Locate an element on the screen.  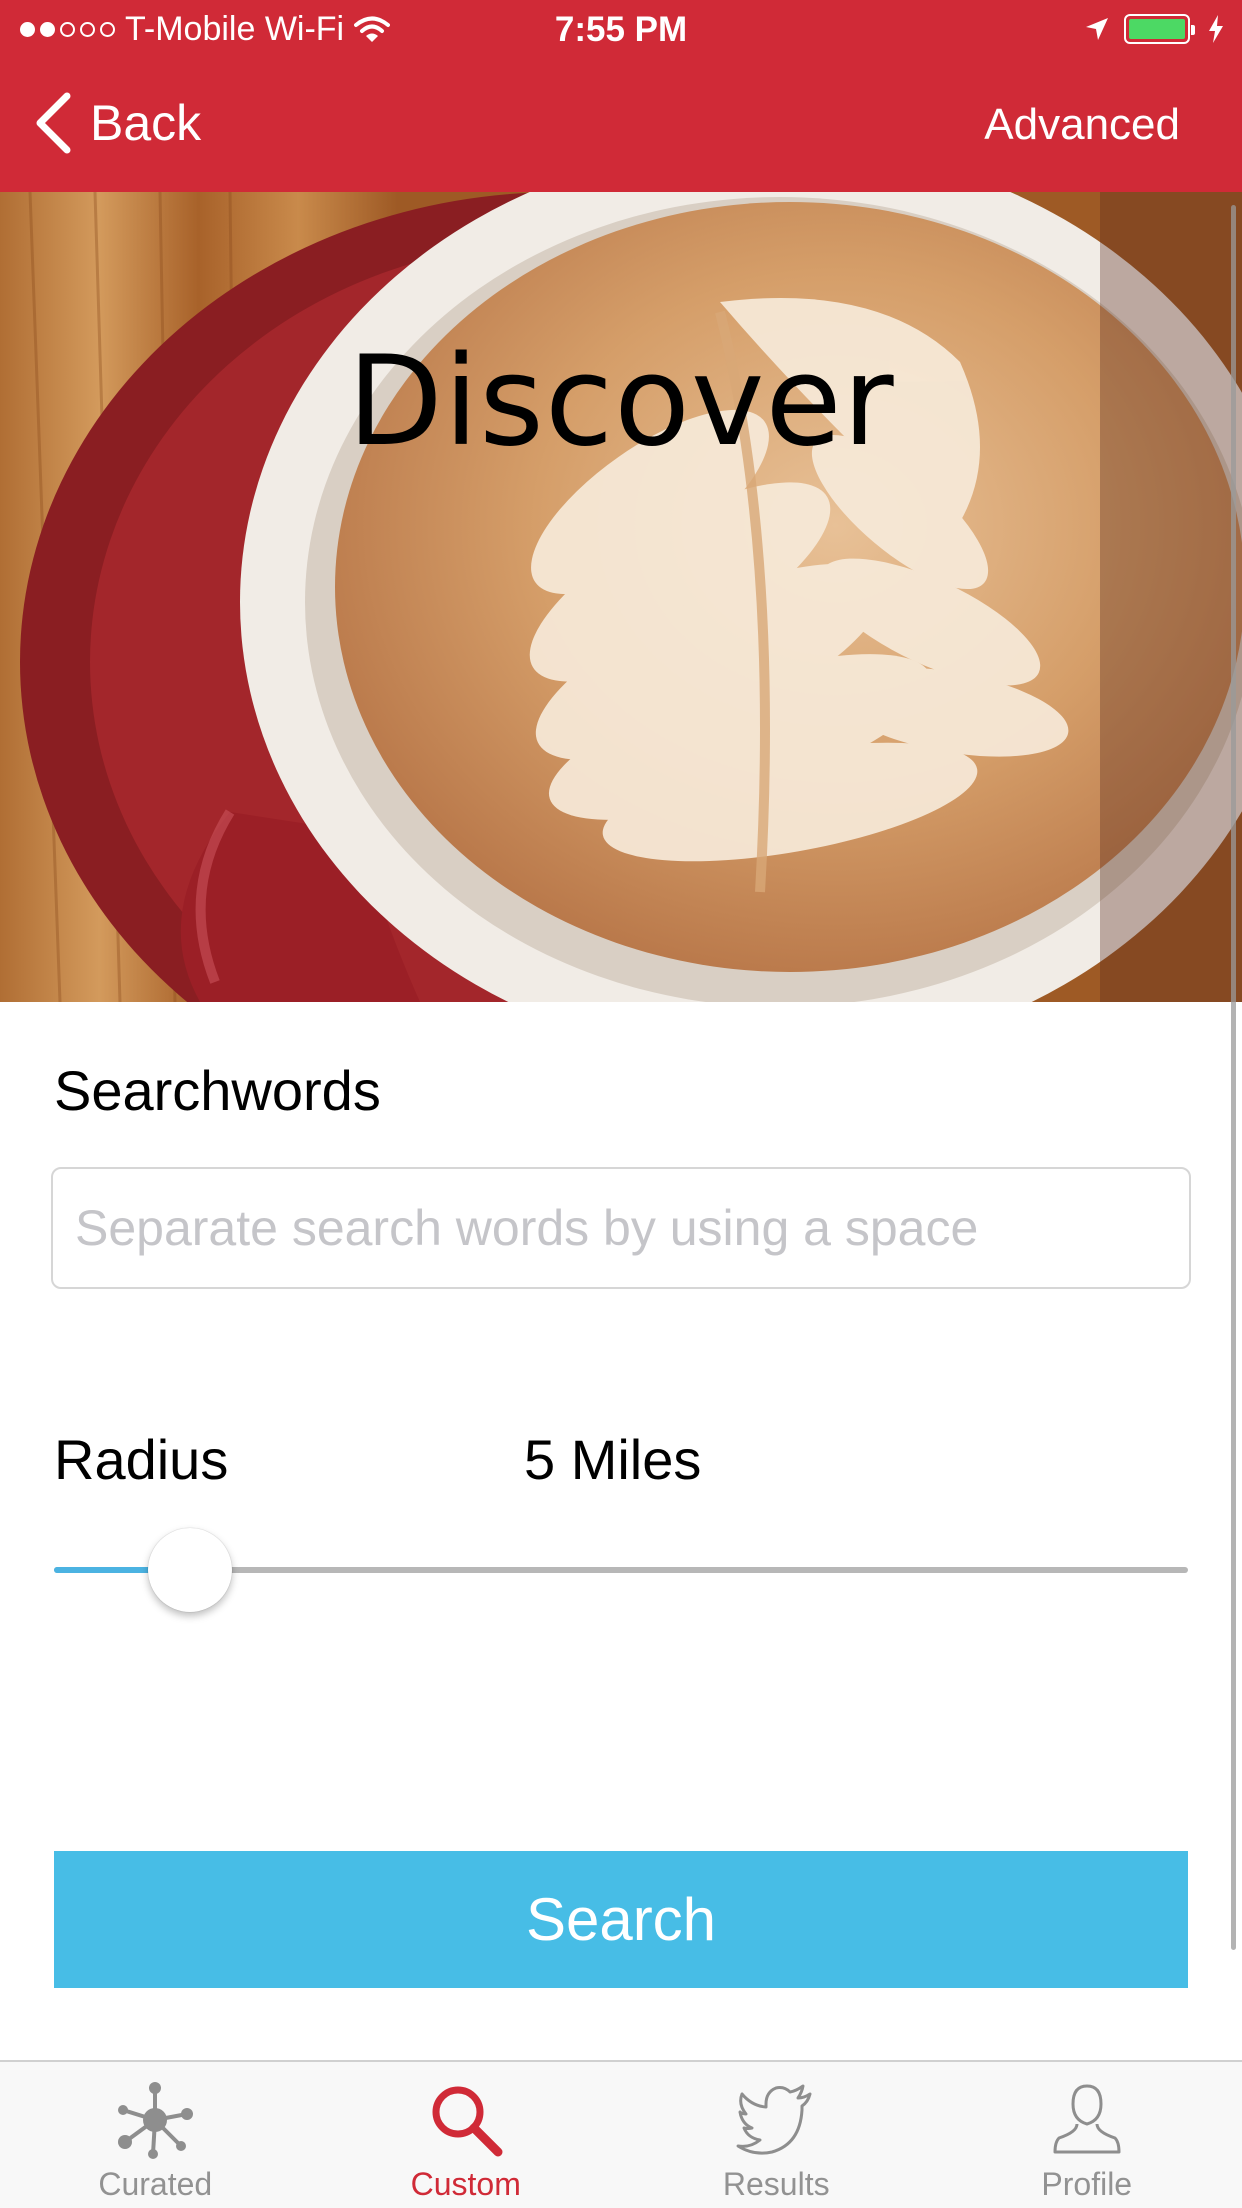
status-indicators is located at coordinates (1154, 29).